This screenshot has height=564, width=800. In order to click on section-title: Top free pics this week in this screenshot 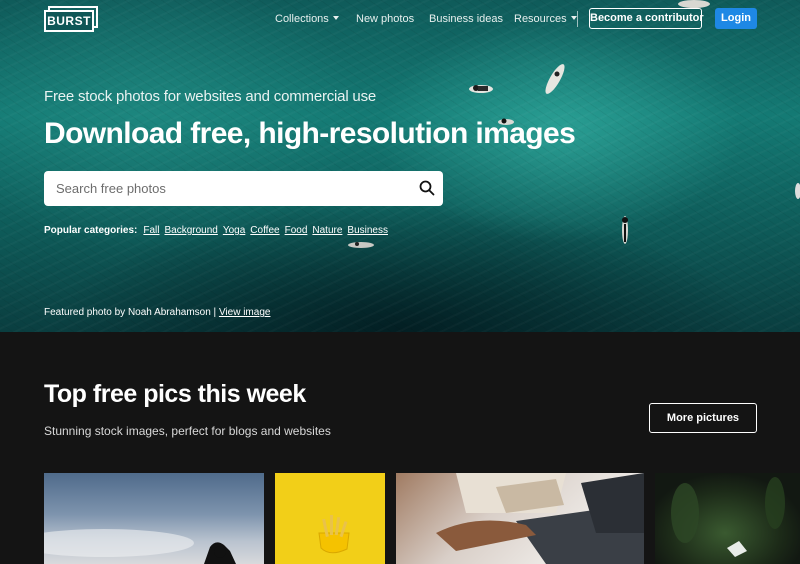, I will do `click(175, 394)`.